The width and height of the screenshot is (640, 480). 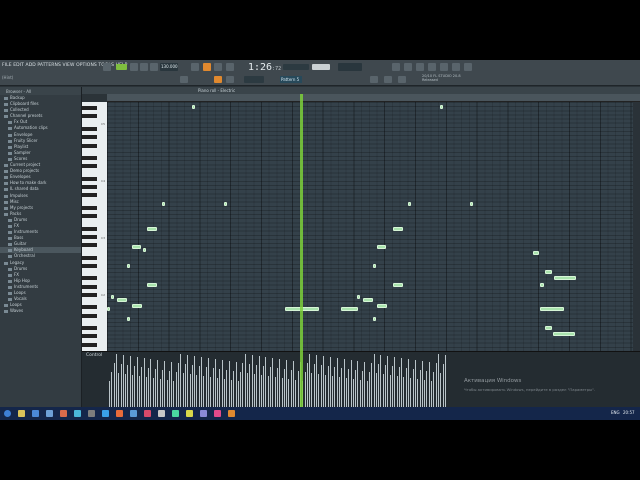 I want to click on vertical-scrollbar, so click(x=636, y=226).